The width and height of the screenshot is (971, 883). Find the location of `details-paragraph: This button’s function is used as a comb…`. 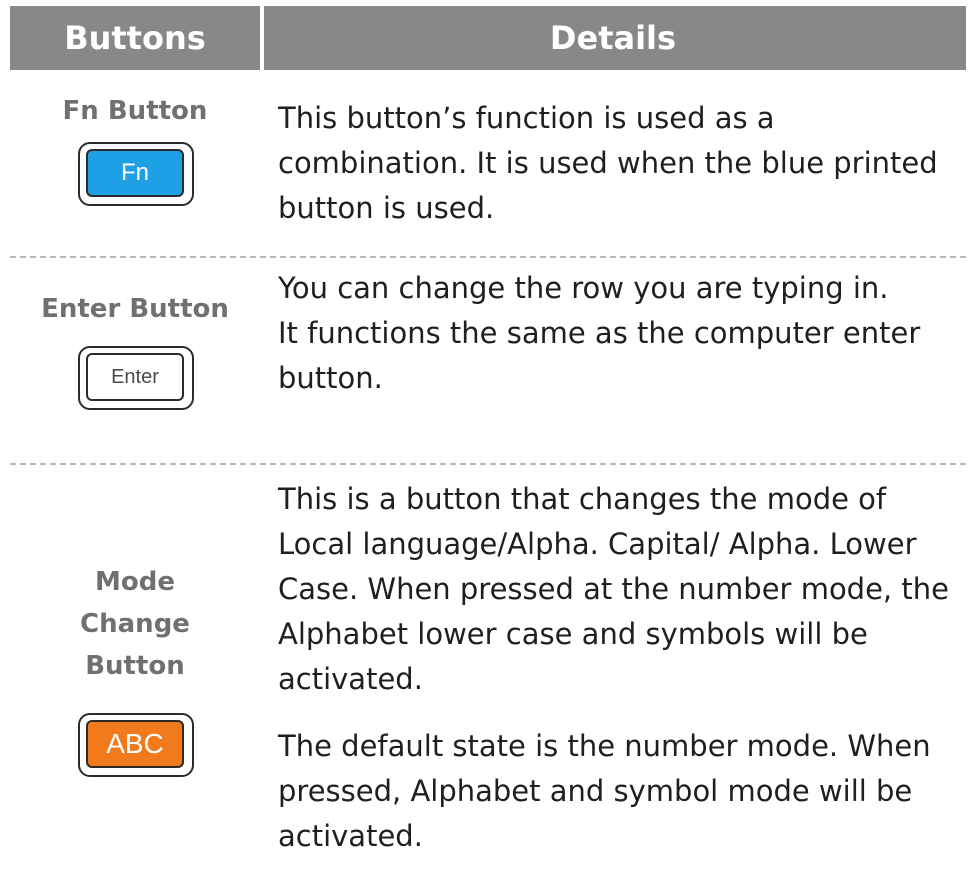

details-paragraph: This button’s function is used as a comb… is located at coordinates (608, 163).